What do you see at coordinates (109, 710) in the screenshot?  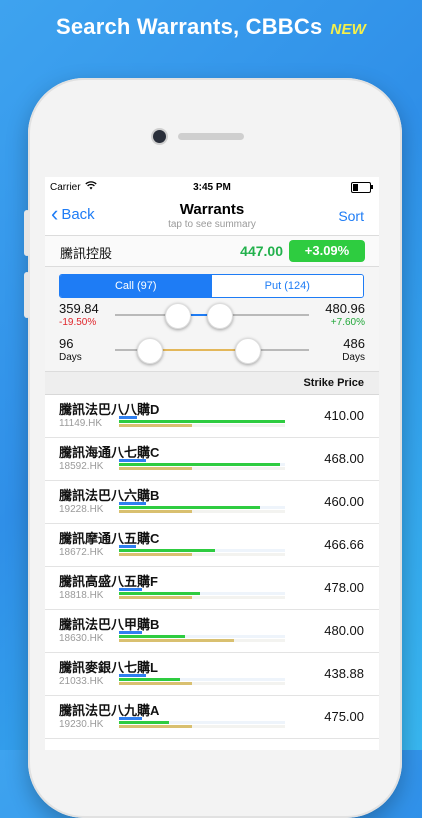 I see `warrant-name: 騰訊法巴八九購A` at bounding box center [109, 710].